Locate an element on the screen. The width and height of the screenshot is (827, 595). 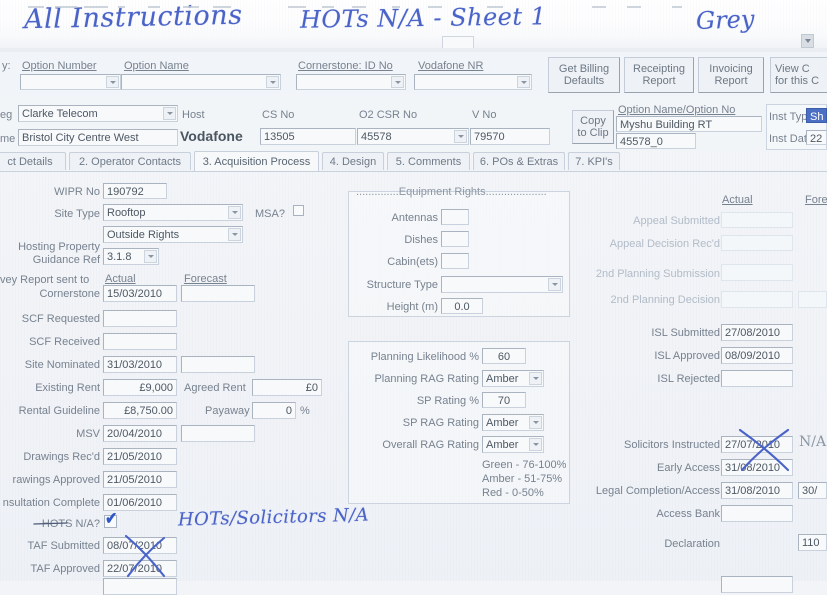
drawings-approved-input: 21/05/2010 is located at coordinates (140, 479).